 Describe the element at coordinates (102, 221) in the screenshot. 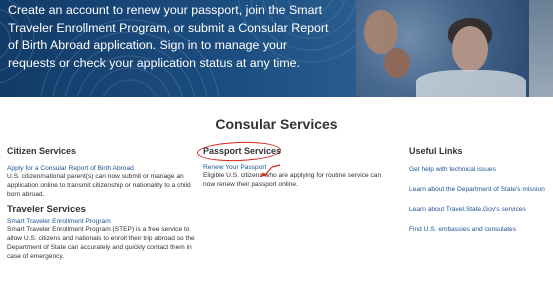

I see `step-link: Smart Traveler Enrollment Program` at that location.